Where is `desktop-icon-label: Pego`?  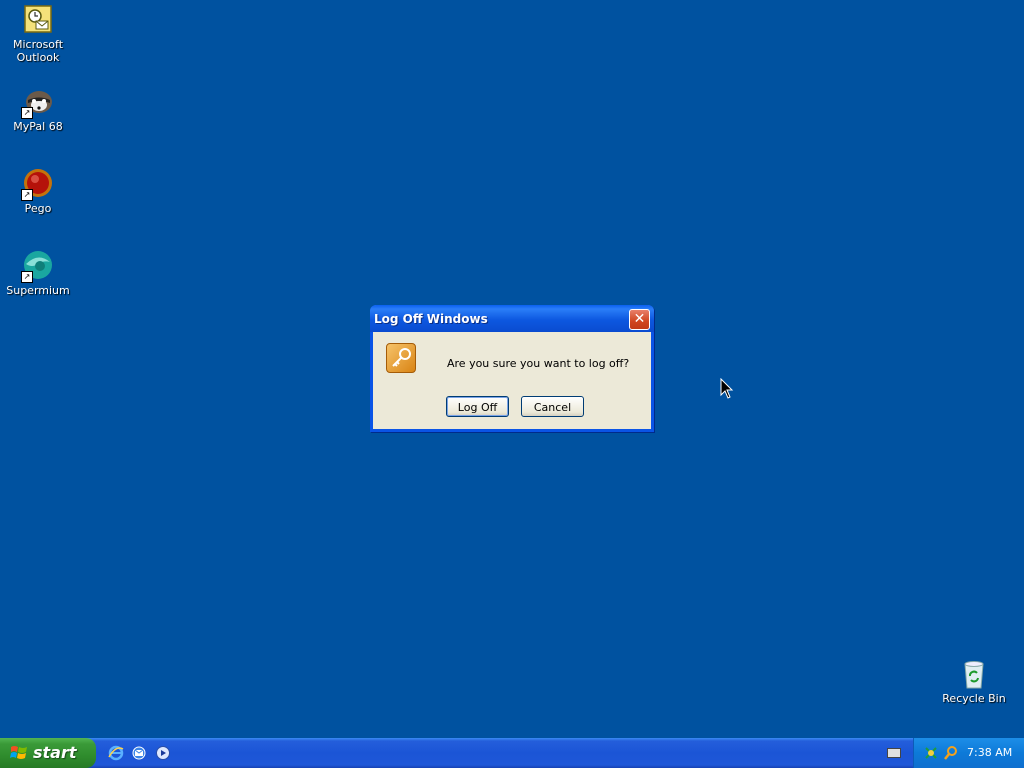
desktop-icon-label: Pego is located at coordinates (38, 208).